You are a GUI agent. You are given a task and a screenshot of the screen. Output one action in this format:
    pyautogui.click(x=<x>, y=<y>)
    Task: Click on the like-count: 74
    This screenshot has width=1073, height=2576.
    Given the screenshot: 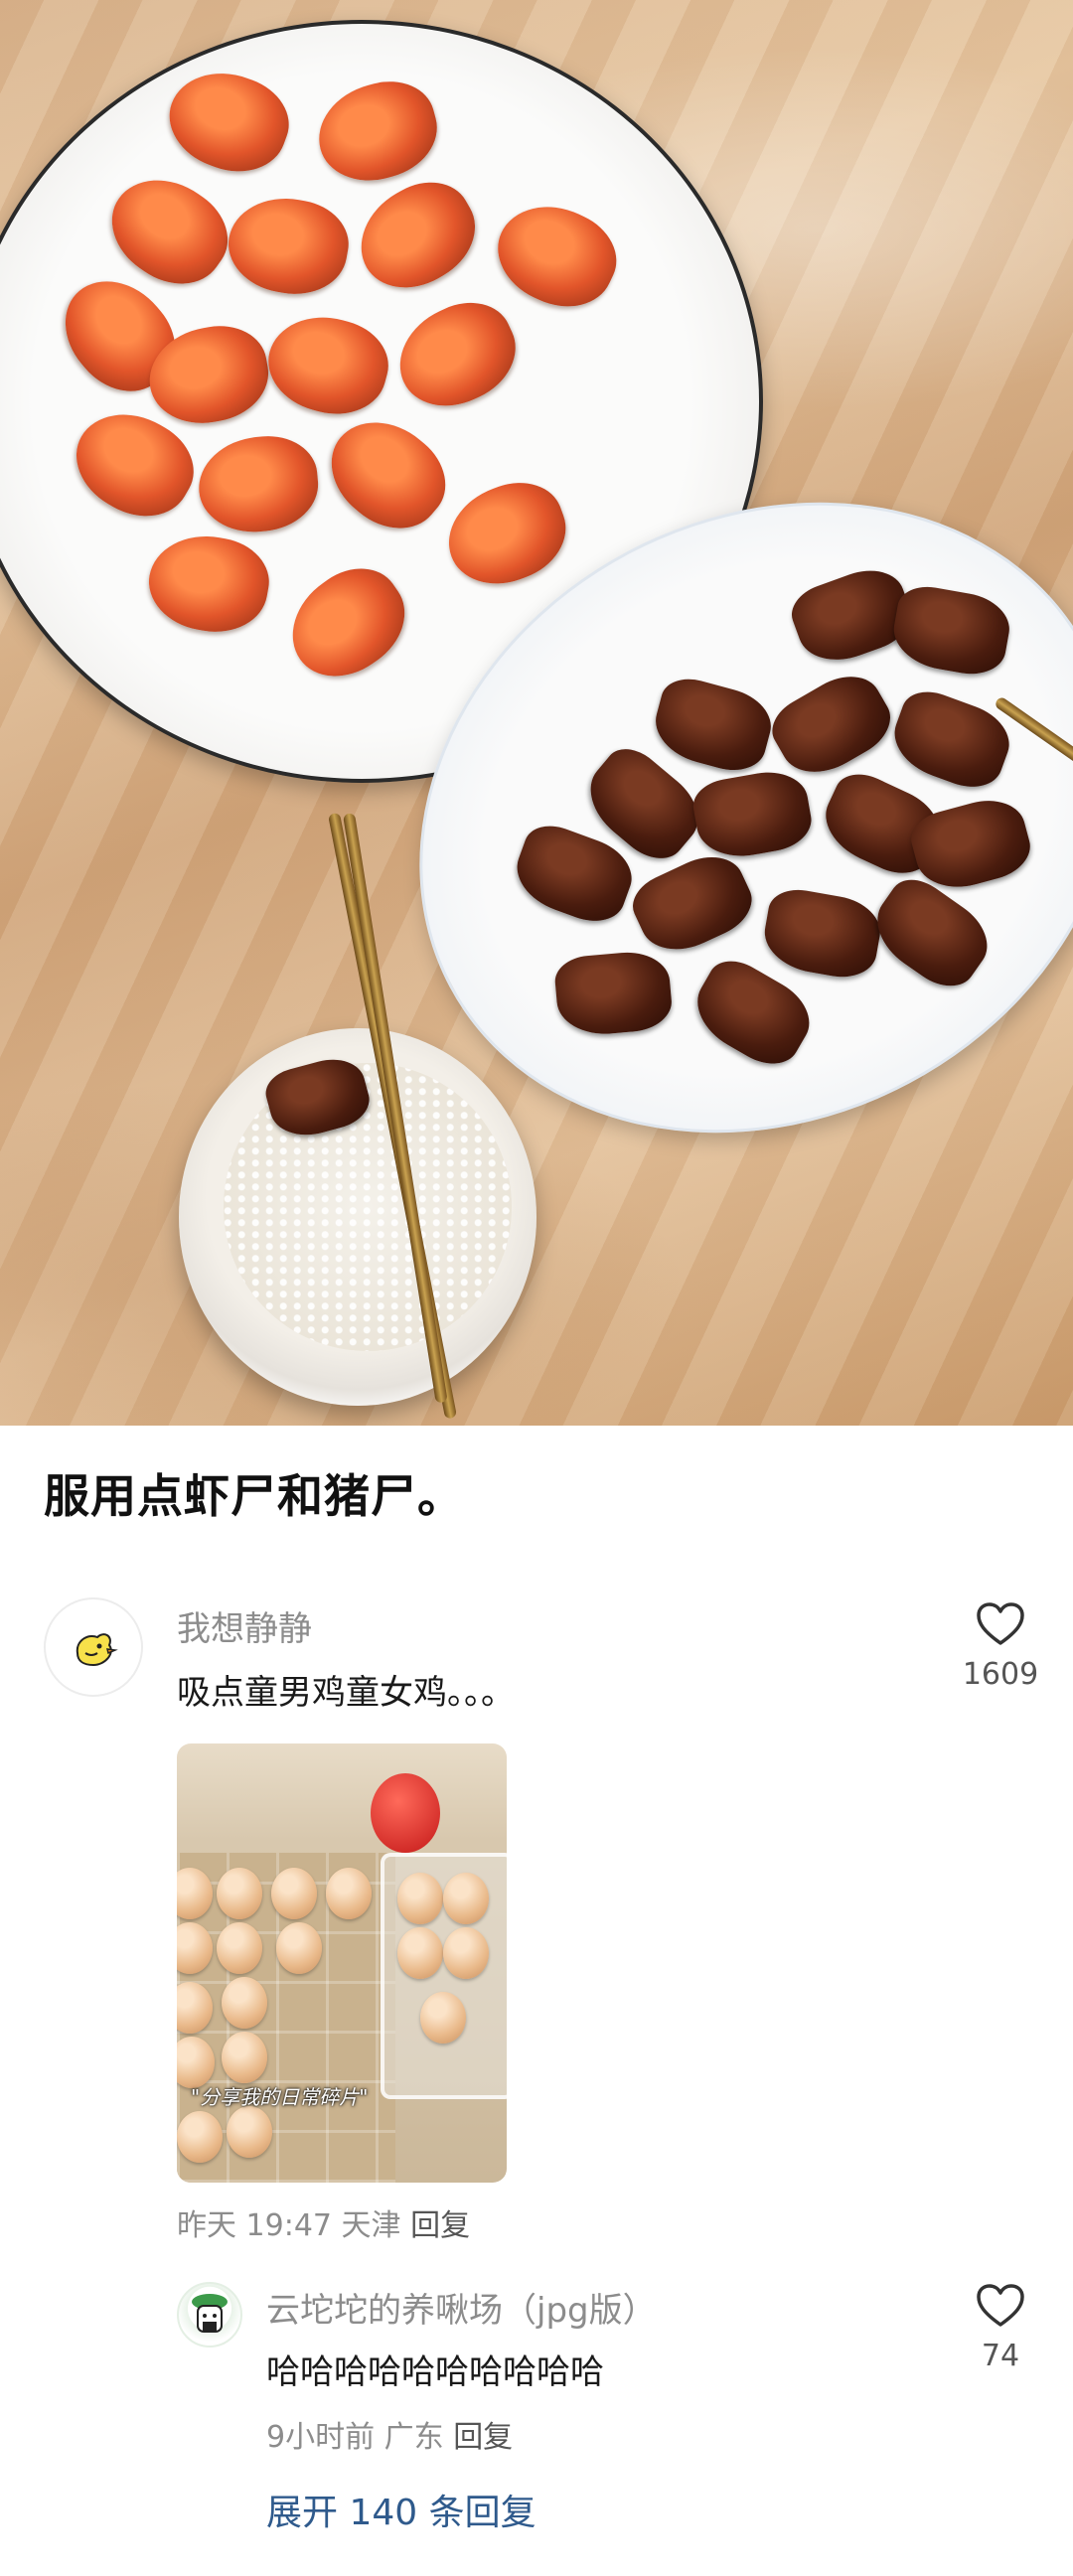 What is the action you would take?
    pyautogui.click(x=1000, y=2356)
    